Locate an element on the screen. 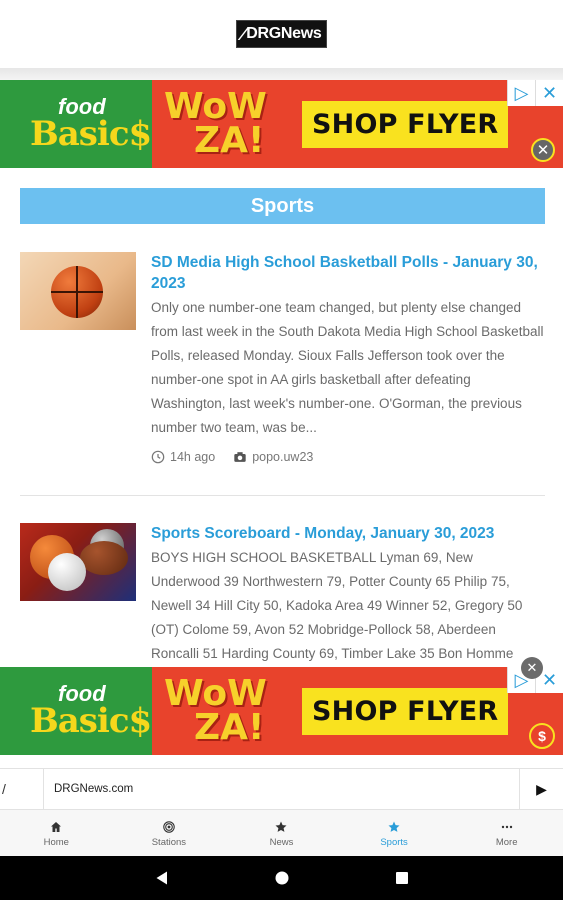 The image size is (563, 900). ad-choices: ▷ ✕ is located at coordinates (535, 93).